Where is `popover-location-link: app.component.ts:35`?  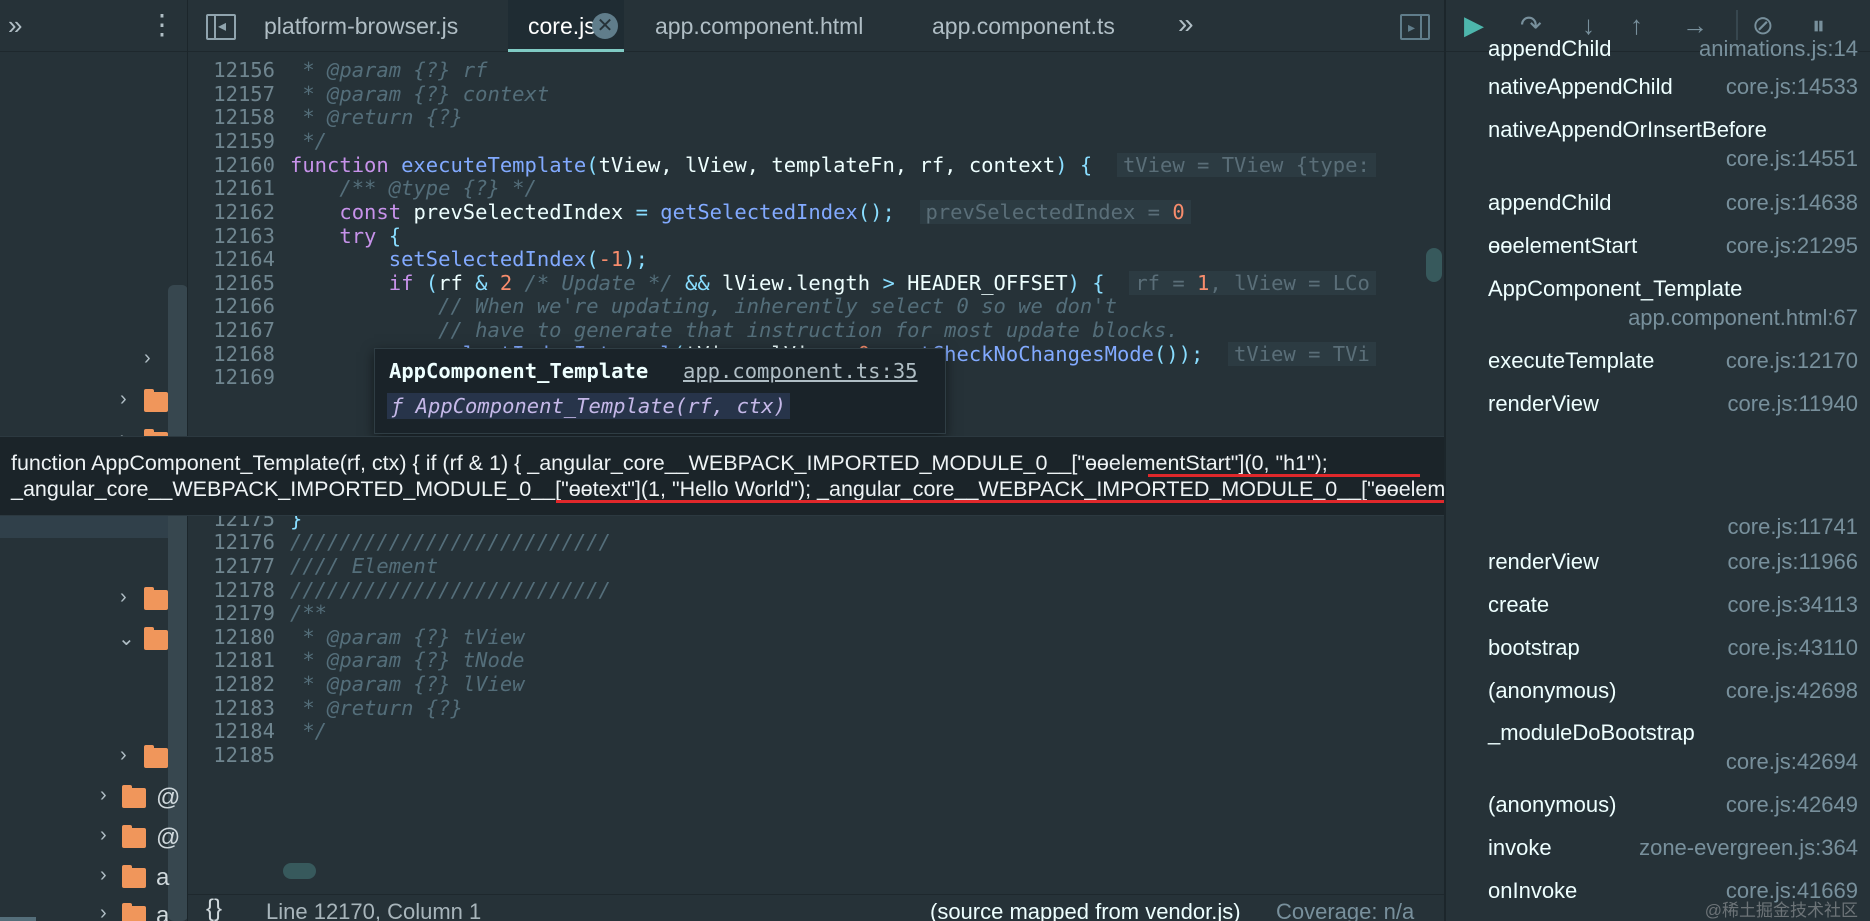 popover-location-link: app.component.ts:35 is located at coordinates (800, 371).